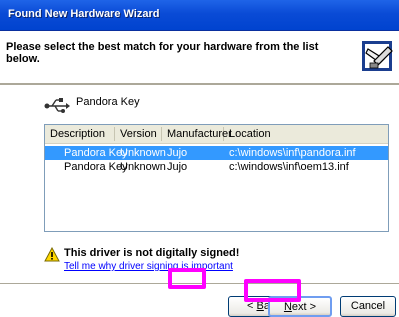 This screenshot has height=317, width=399. I want to click on column-header-location: Location, so click(306, 134).